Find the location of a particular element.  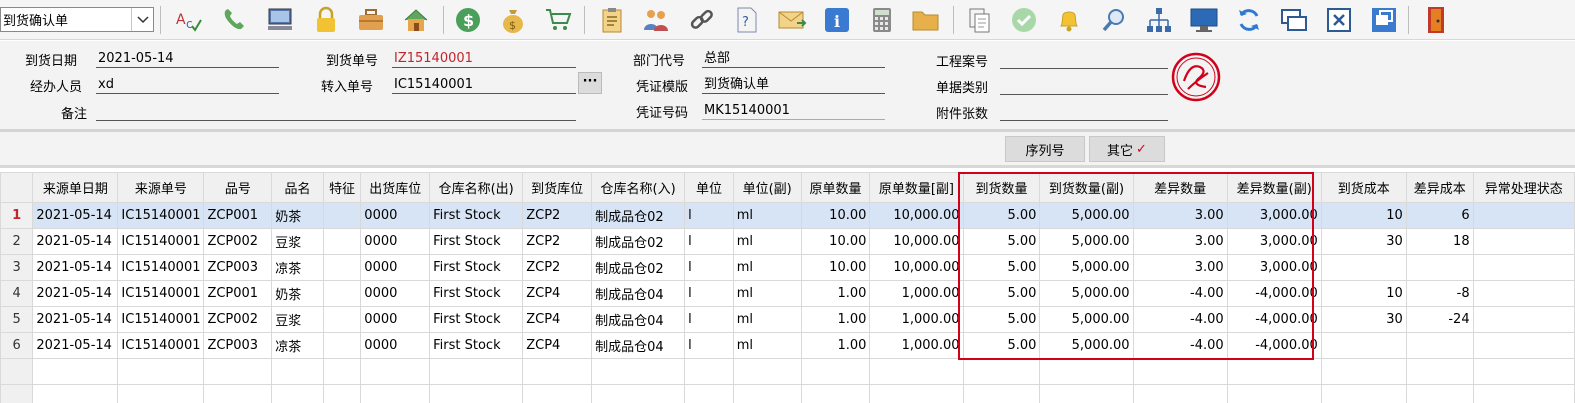

column-header: 原单数量 is located at coordinates (835, 187).